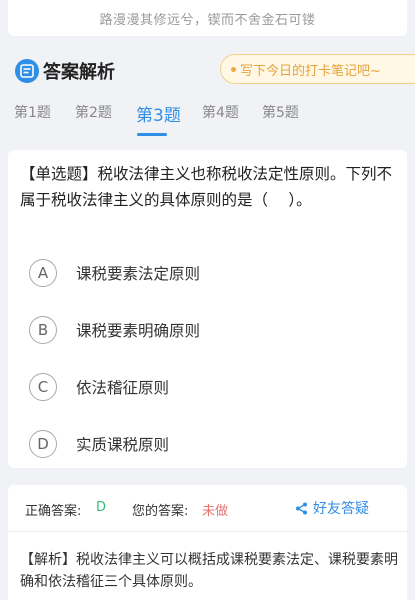 The image size is (415, 600). Describe the element at coordinates (43, 444) in the screenshot. I see `option-letter-d: D` at that location.